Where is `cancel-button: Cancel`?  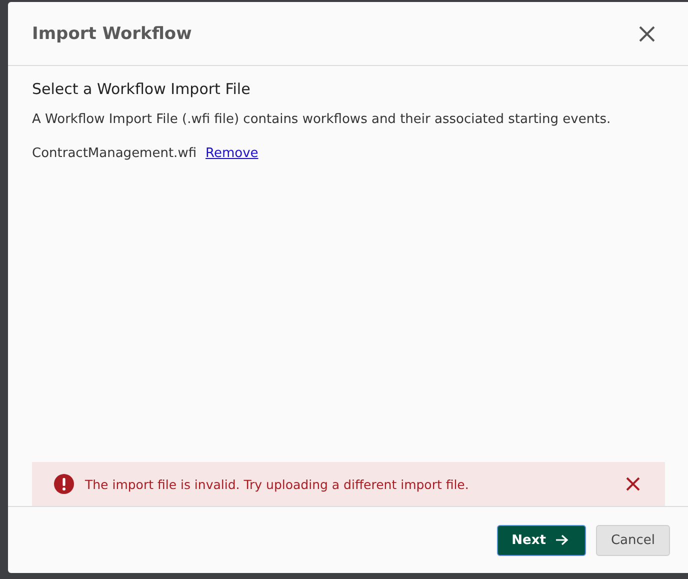
cancel-button: Cancel is located at coordinates (633, 540).